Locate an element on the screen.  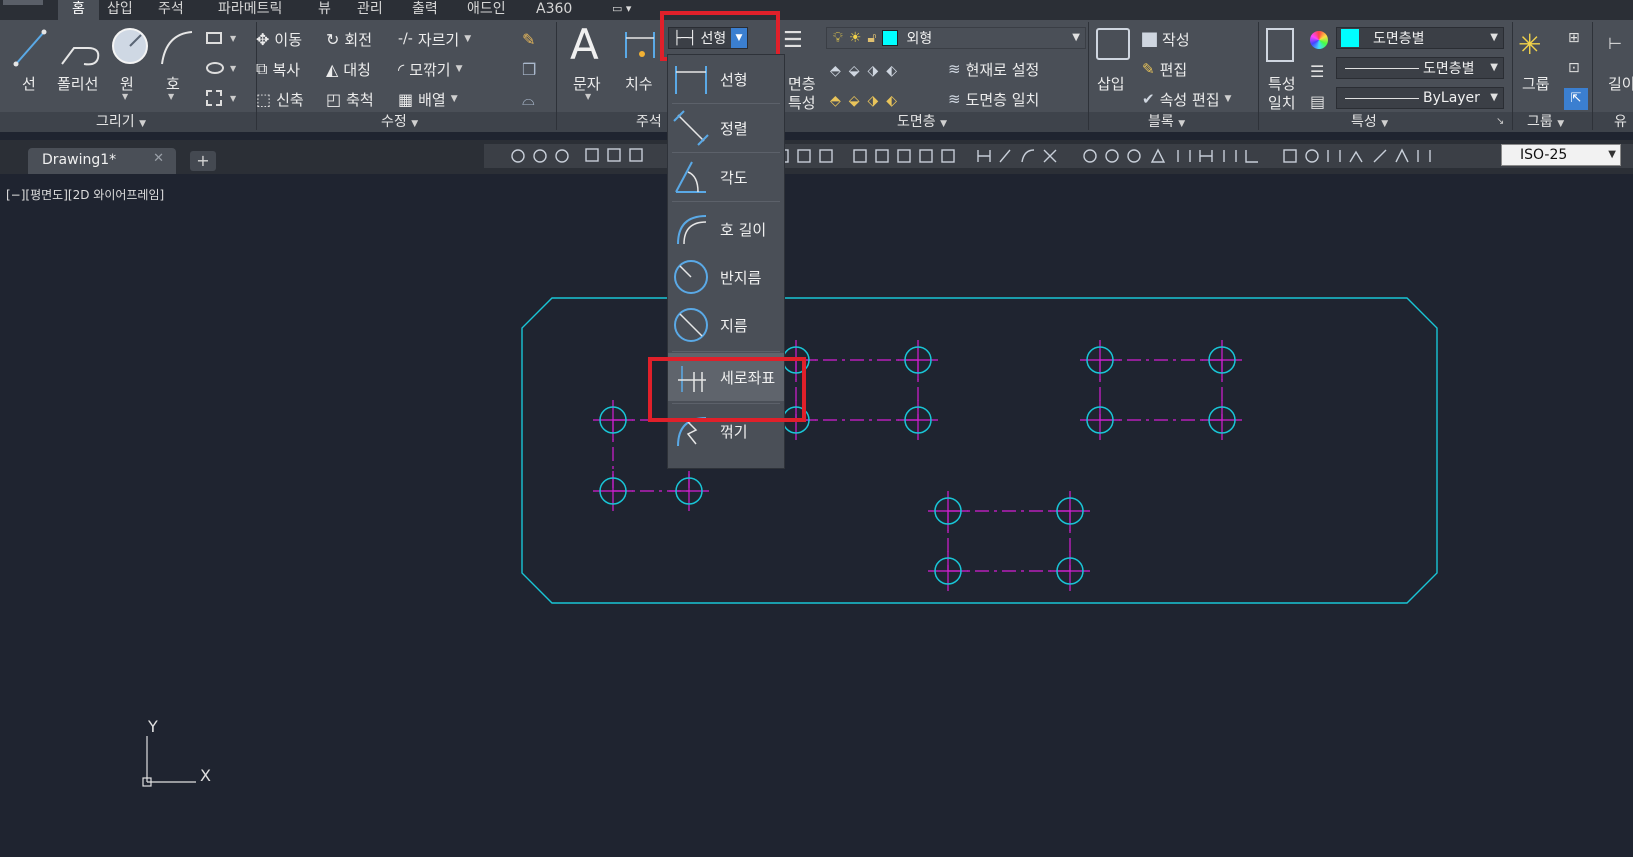
line-tool-label: 선 is located at coordinates (29, 83).